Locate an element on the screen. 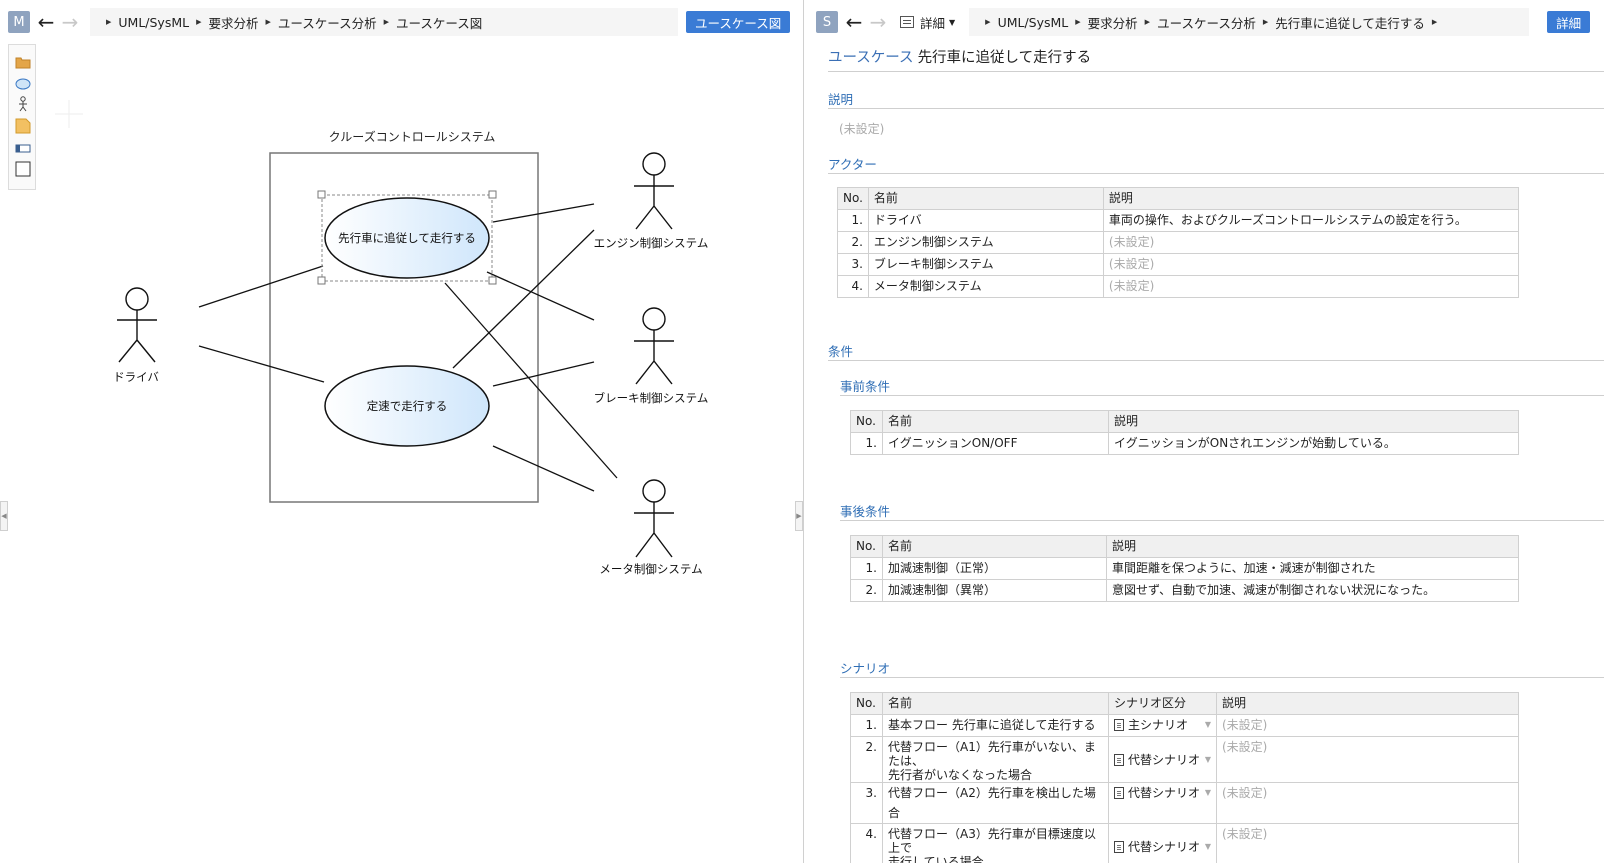 The width and height of the screenshot is (1616, 863). table-row: 4. メータ制御システム (未設定) is located at coordinates (1178, 286).